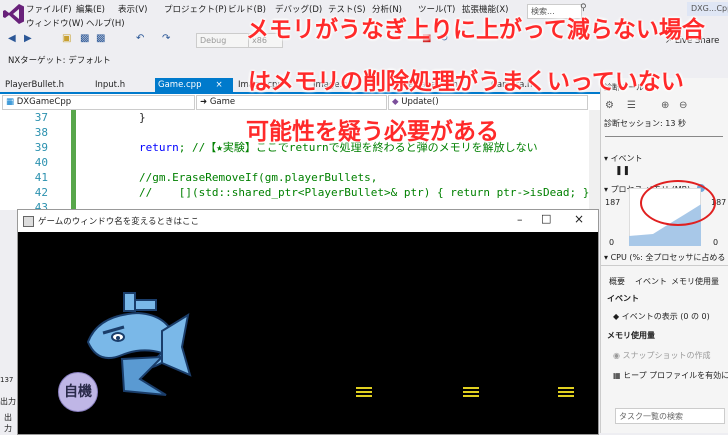 This screenshot has width=728, height=435. What do you see at coordinates (466, 82) in the screenshot?
I see `caption-line-2: はメモリの削除処理がうまくいっていない` at bounding box center [466, 82].